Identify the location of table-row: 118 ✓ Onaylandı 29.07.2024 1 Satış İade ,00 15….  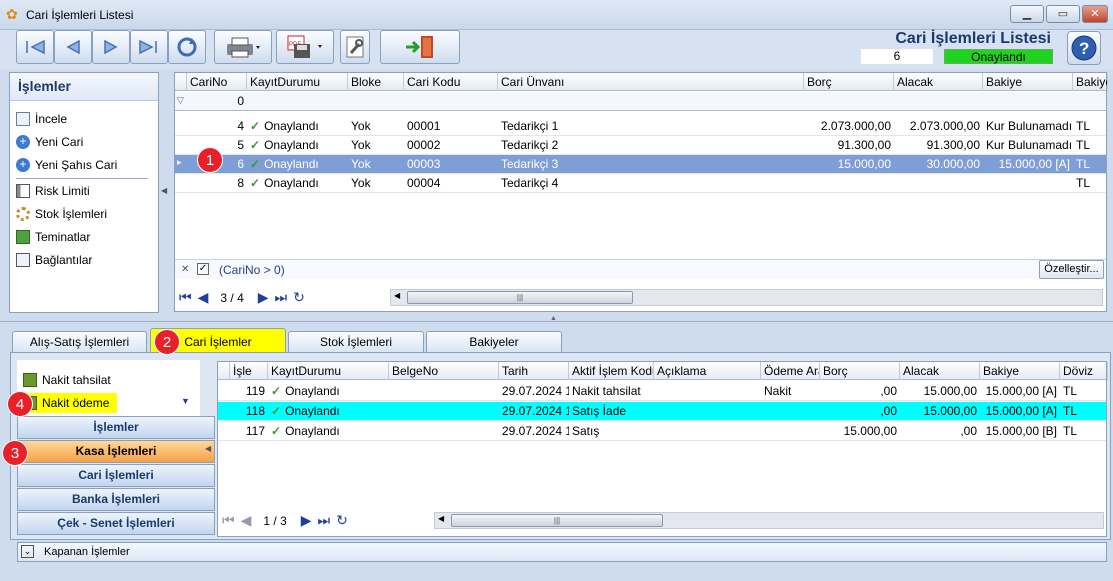
(662, 411).